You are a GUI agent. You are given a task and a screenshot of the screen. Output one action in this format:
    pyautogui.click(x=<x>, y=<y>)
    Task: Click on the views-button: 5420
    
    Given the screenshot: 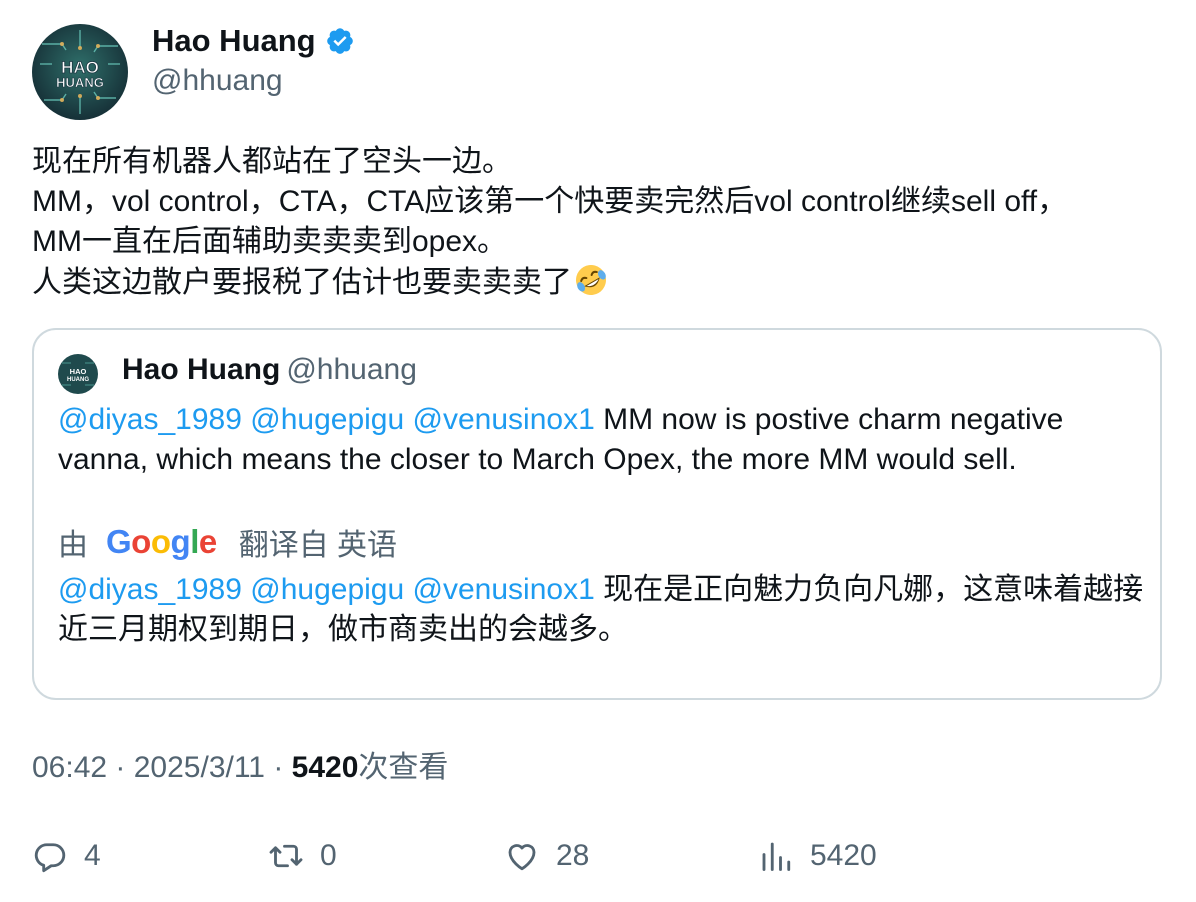 What is the action you would take?
    pyautogui.click(x=817, y=856)
    